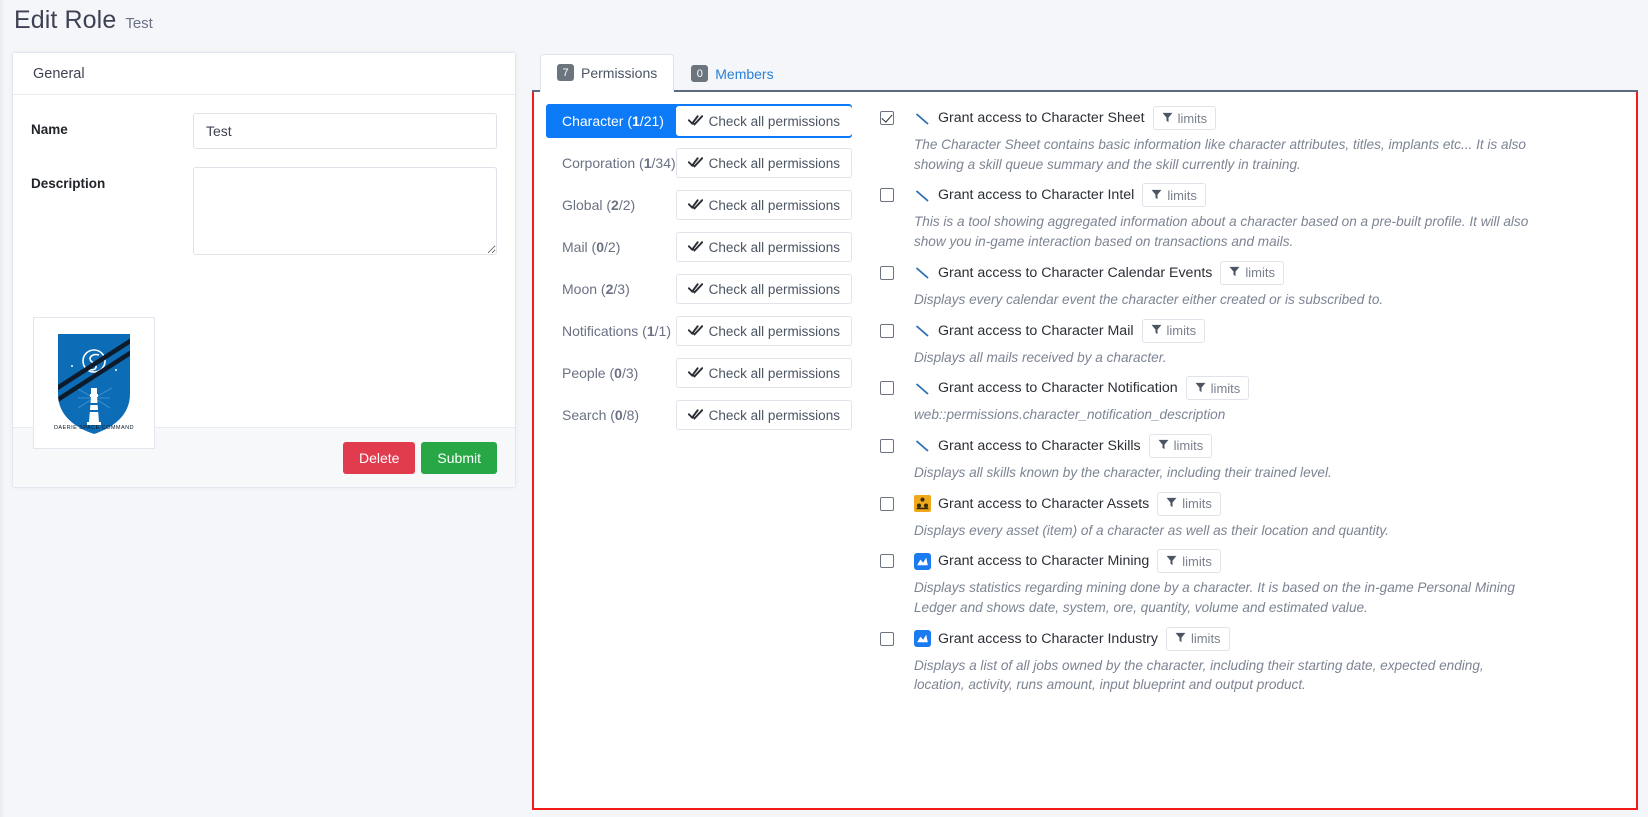  Describe the element at coordinates (1041, 118) in the screenshot. I see `permission-label: Grant access to Character Sheet` at that location.